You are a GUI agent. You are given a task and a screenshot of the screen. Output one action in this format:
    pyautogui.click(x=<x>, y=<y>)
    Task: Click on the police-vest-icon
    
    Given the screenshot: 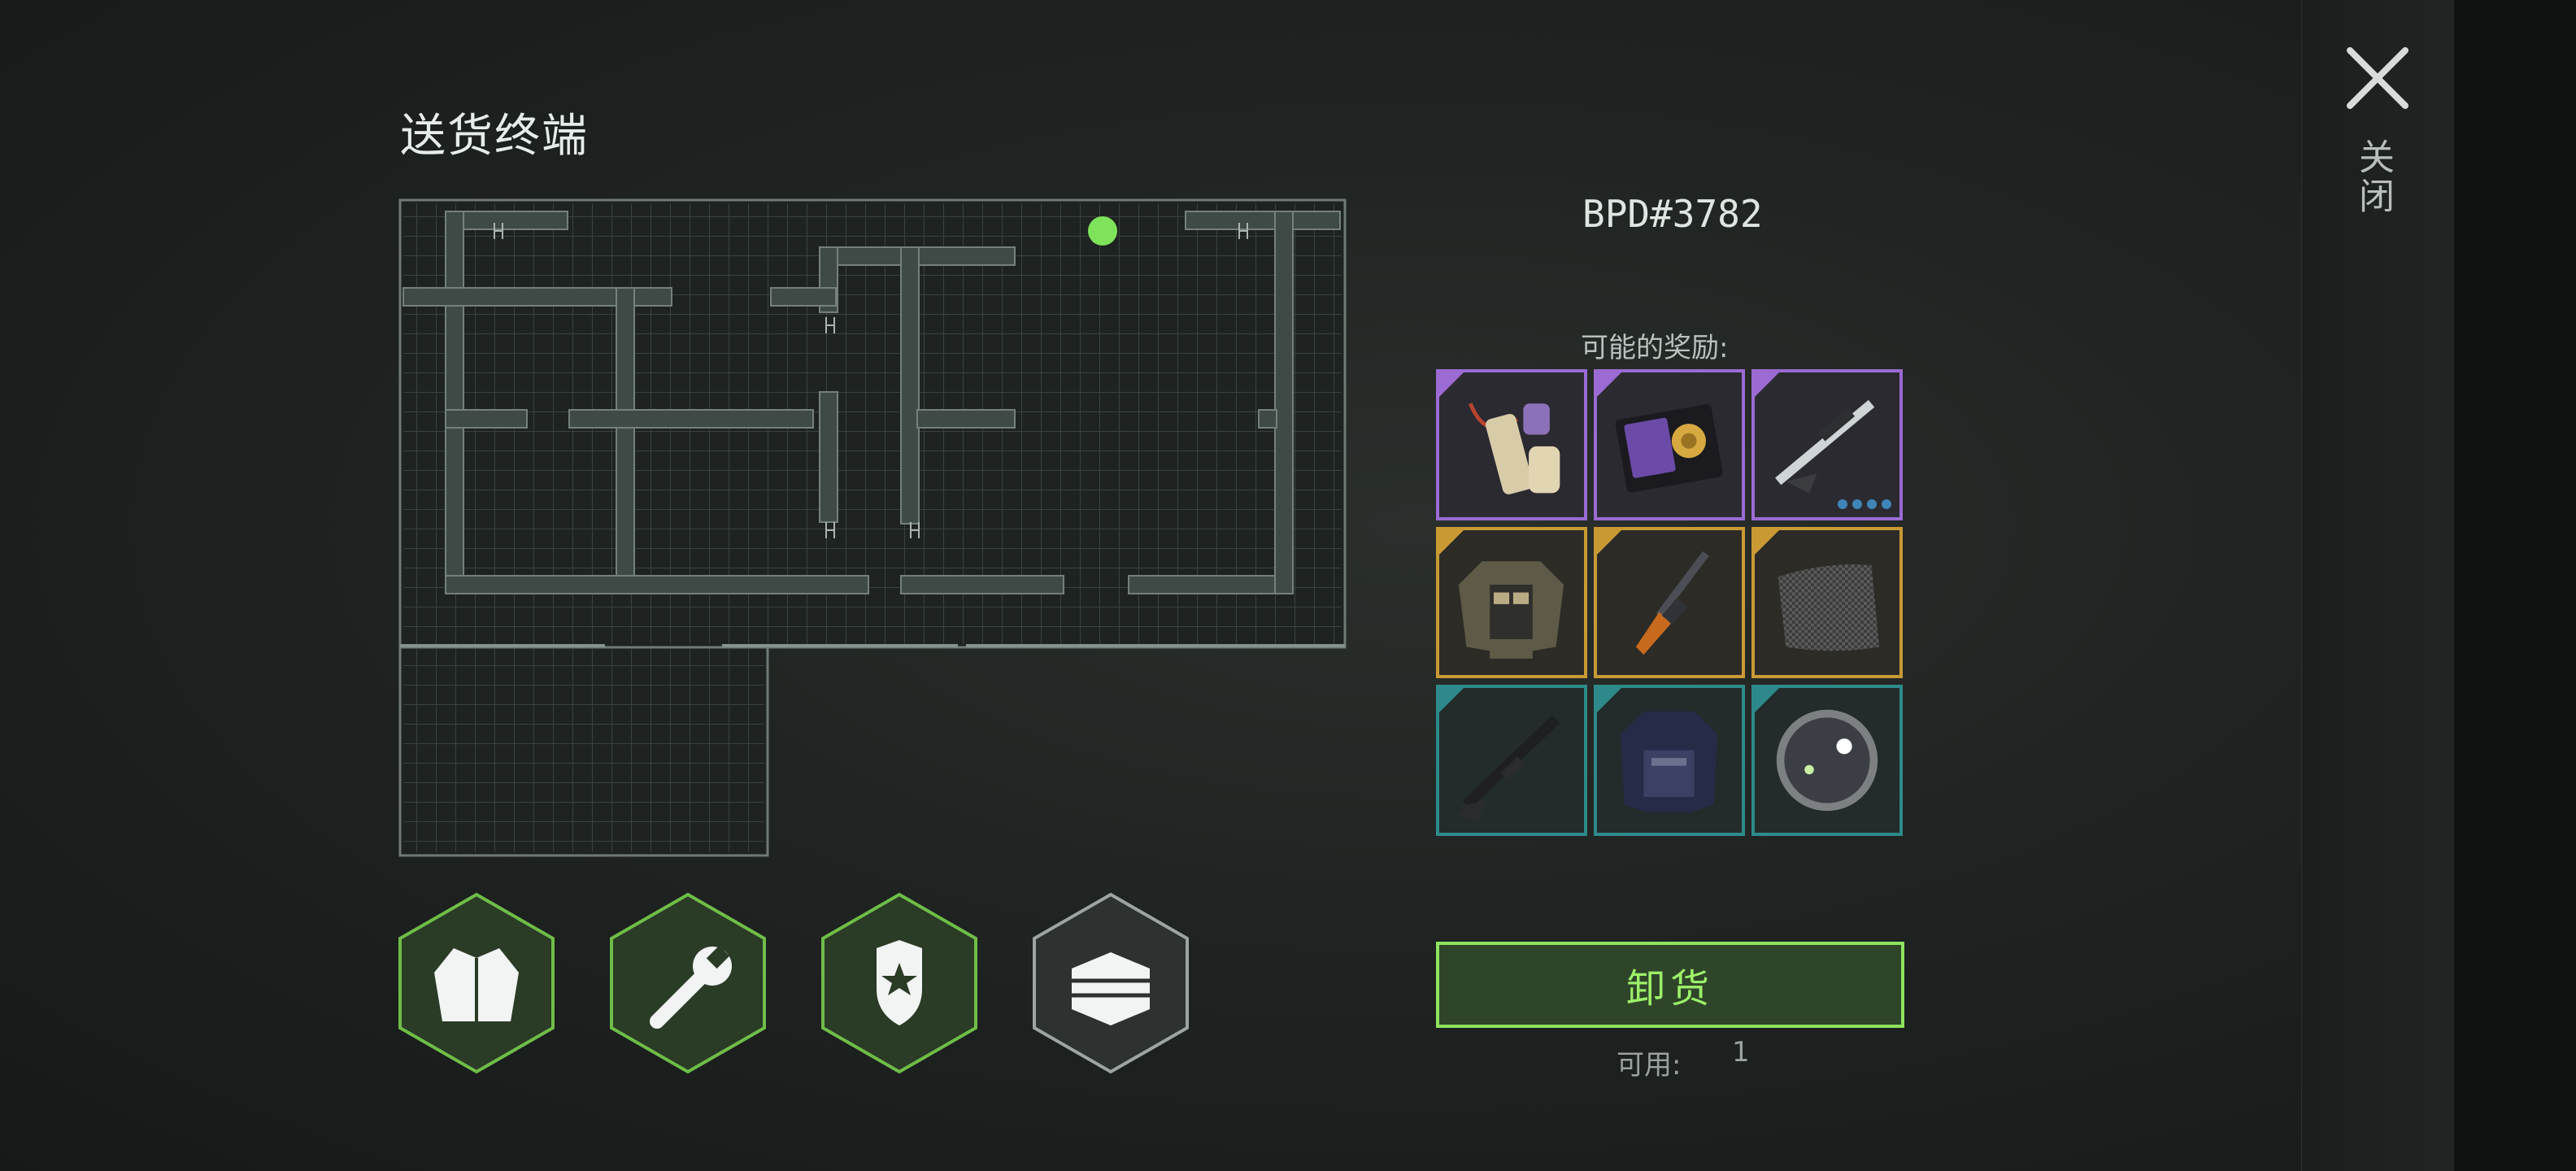 What is the action you would take?
    pyautogui.click(x=1669, y=762)
    